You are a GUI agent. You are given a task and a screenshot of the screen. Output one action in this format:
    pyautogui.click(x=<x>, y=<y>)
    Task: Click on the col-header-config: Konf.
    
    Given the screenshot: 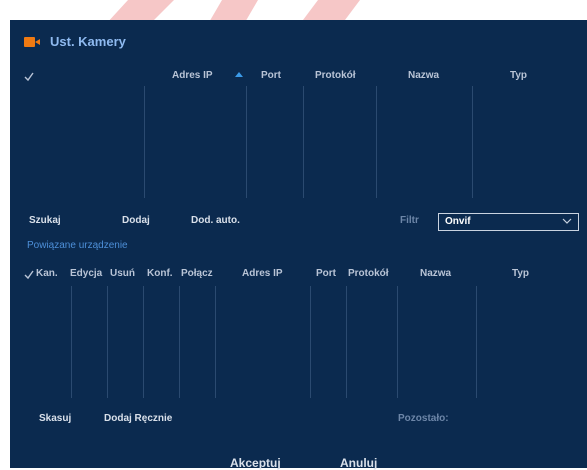 What is the action you would take?
    pyautogui.click(x=160, y=273)
    